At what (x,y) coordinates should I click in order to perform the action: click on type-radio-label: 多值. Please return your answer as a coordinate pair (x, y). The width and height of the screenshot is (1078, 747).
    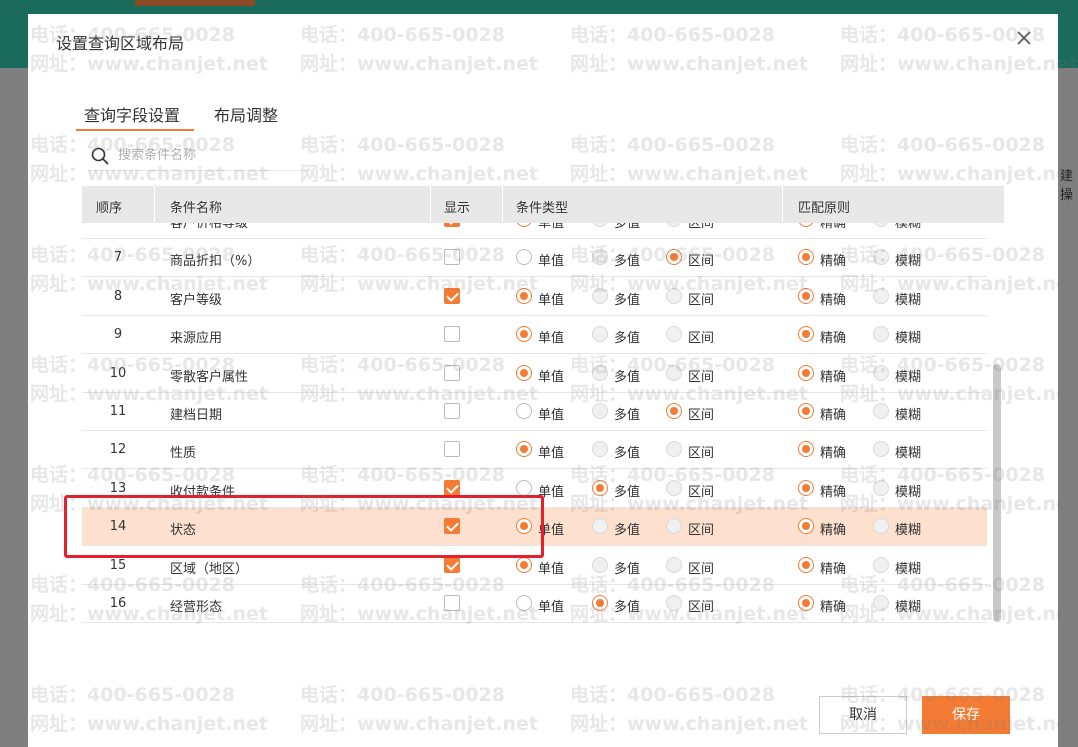
    Looking at the image, I should click on (627, 300).